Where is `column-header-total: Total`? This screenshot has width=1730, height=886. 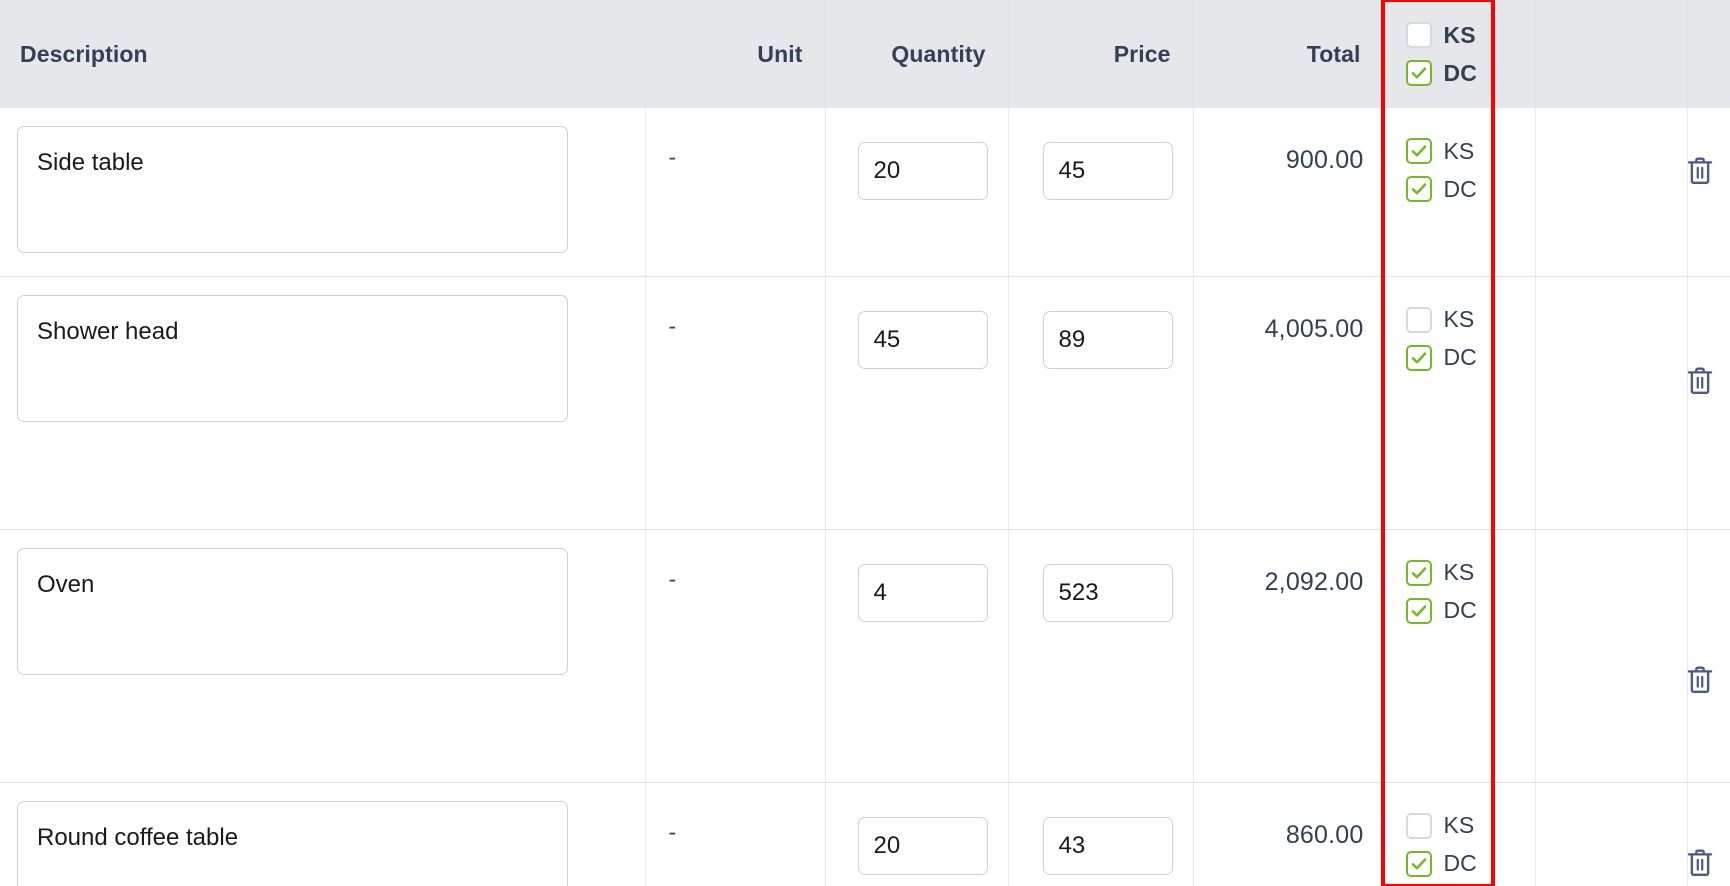
column-header-total: Total is located at coordinates (1288, 54).